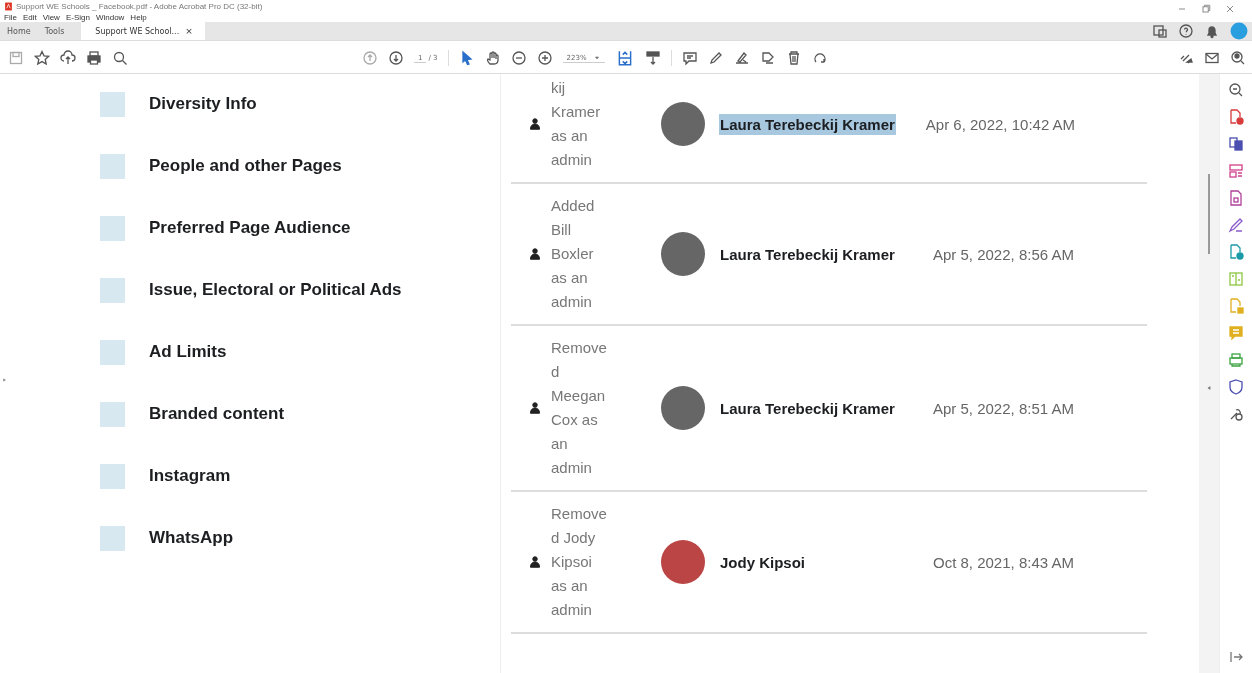 This screenshot has width=1252, height=673. What do you see at coordinates (77, 17) in the screenshot?
I see `menu-item: E-Sign` at bounding box center [77, 17].